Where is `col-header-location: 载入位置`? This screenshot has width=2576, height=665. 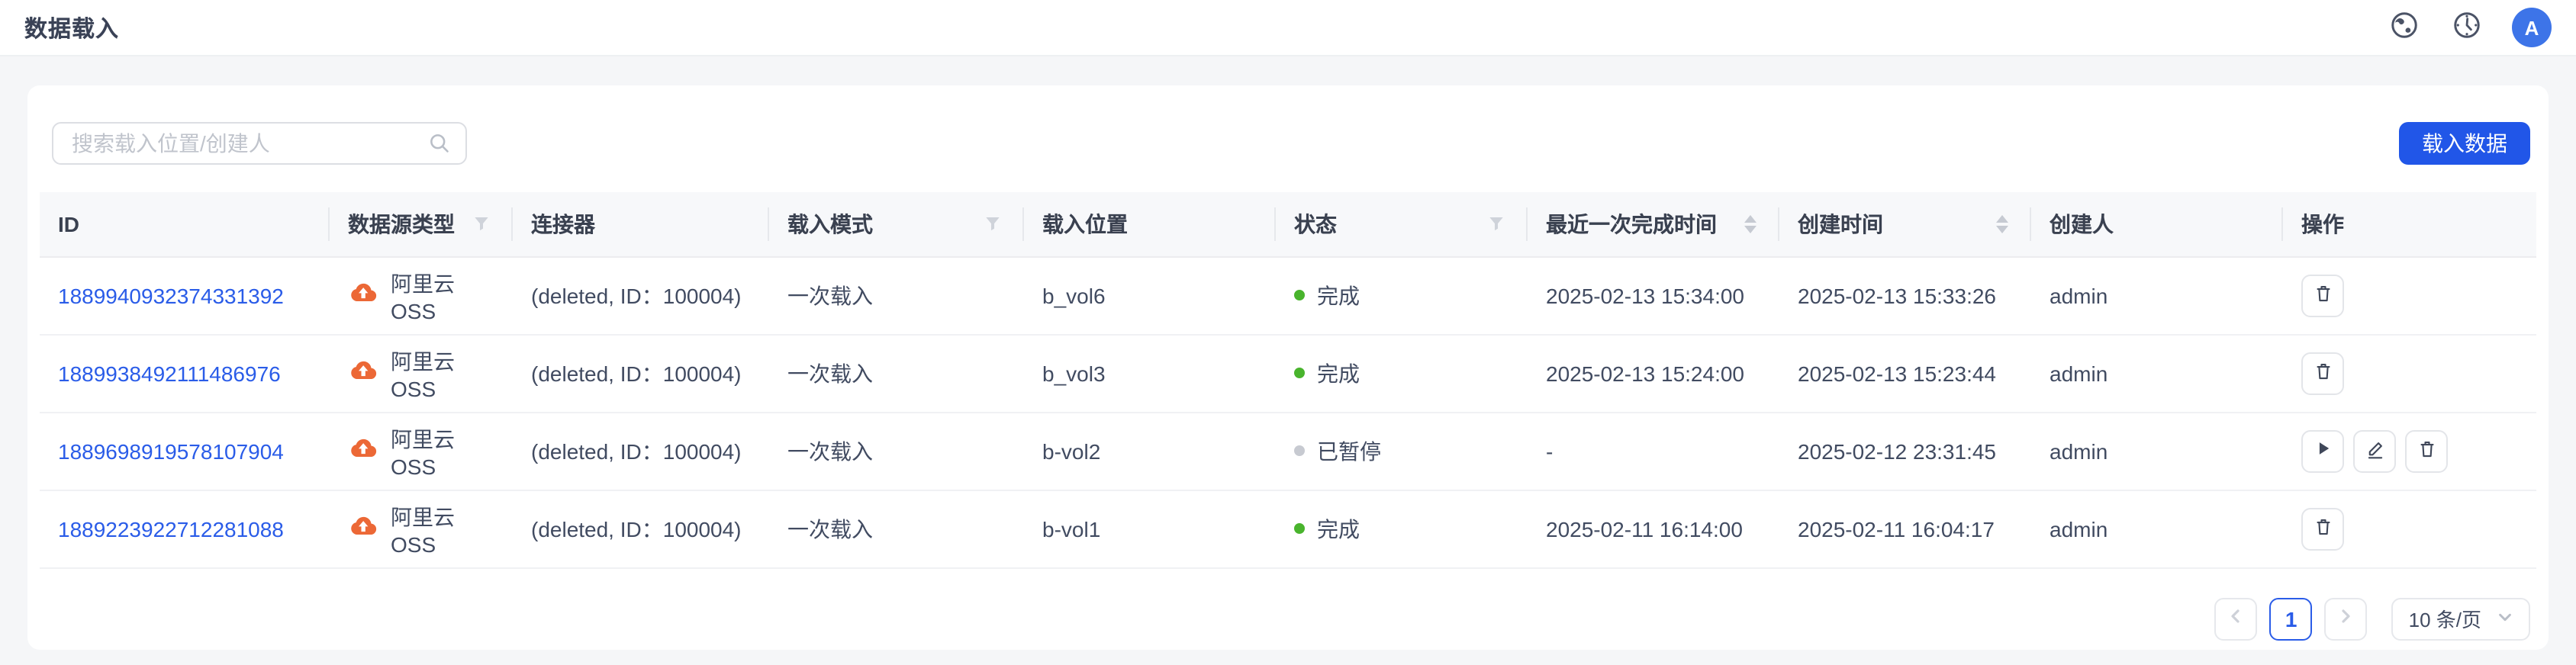
col-header-location: 载入位置 is located at coordinates (1150, 224).